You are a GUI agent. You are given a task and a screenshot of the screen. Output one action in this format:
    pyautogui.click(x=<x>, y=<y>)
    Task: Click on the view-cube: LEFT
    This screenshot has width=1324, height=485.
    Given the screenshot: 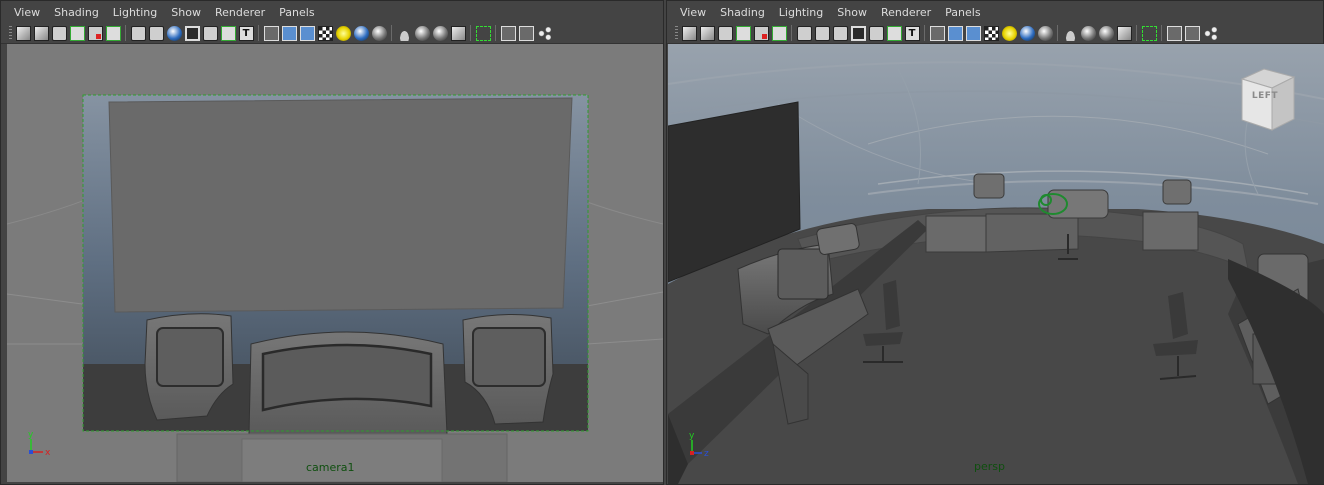 What is the action you would take?
    pyautogui.click(x=1268, y=97)
    